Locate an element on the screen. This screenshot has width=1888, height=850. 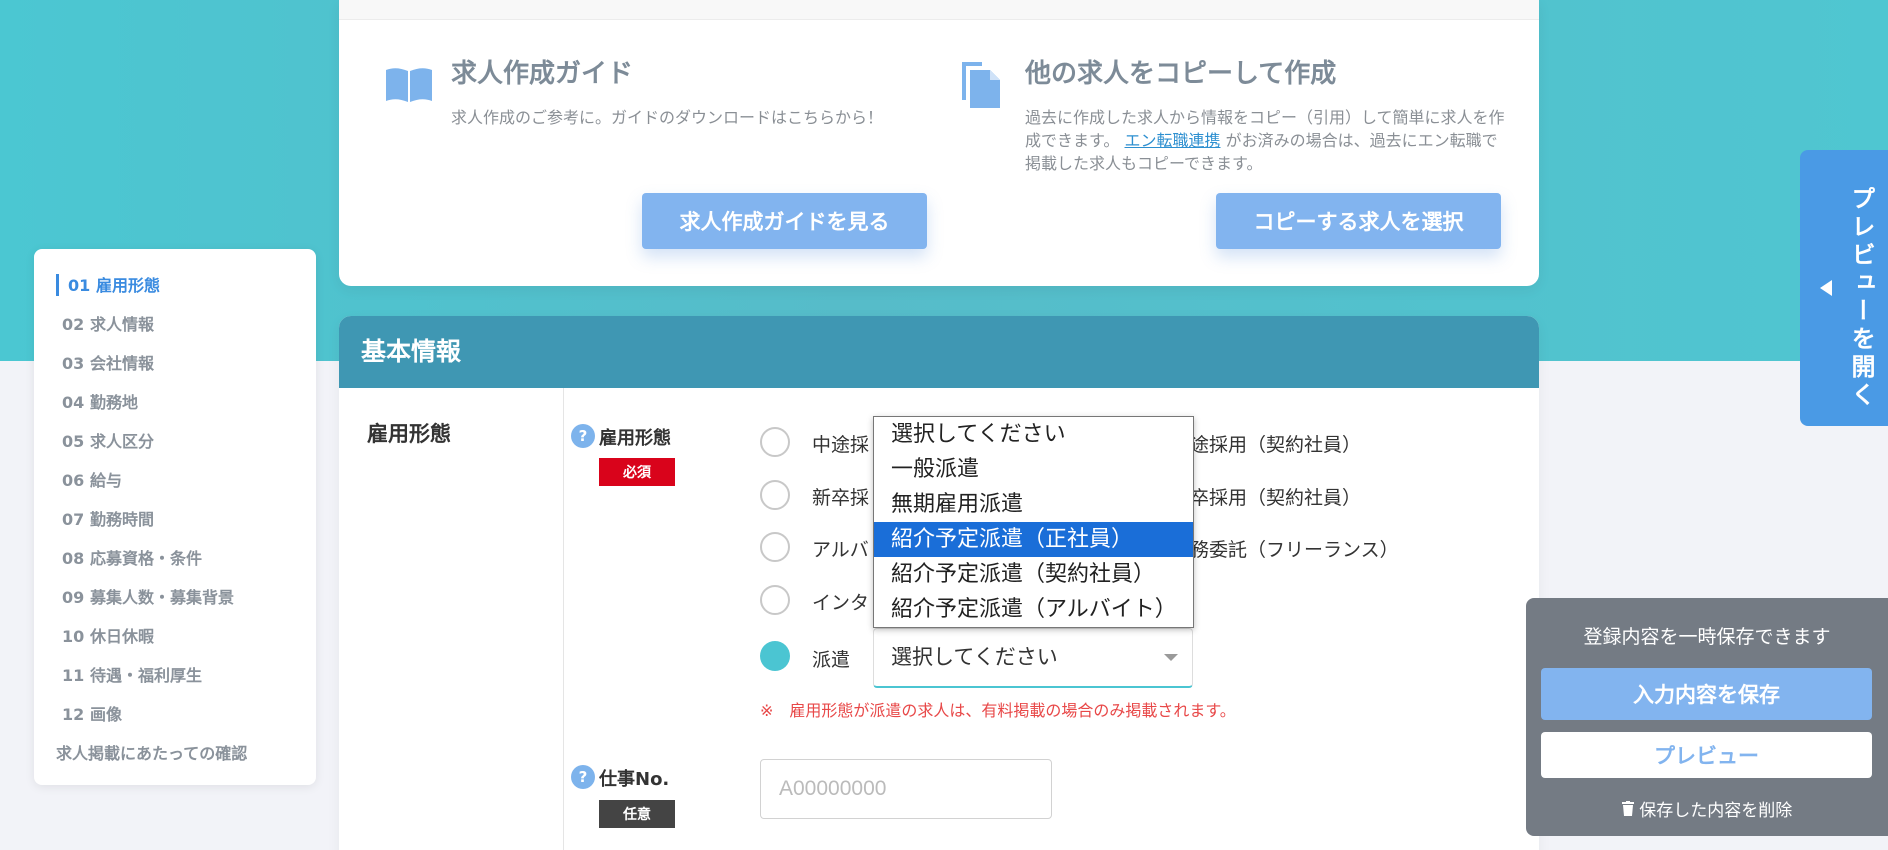
open-preview-label: プレビューを開く is located at coordinates (1861, 298).